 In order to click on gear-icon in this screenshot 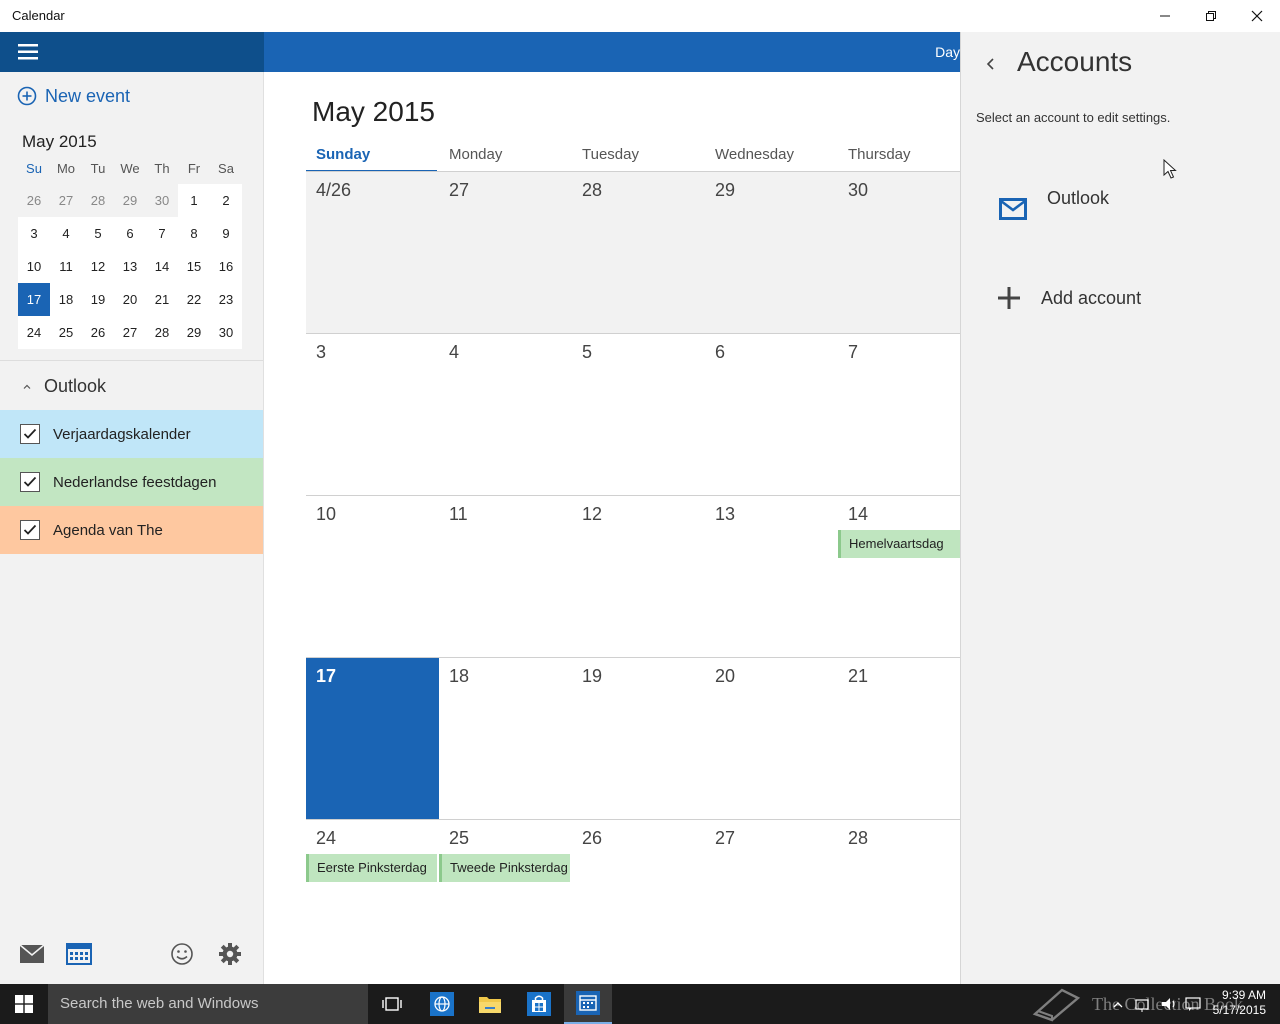, I will do `click(230, 954)`.